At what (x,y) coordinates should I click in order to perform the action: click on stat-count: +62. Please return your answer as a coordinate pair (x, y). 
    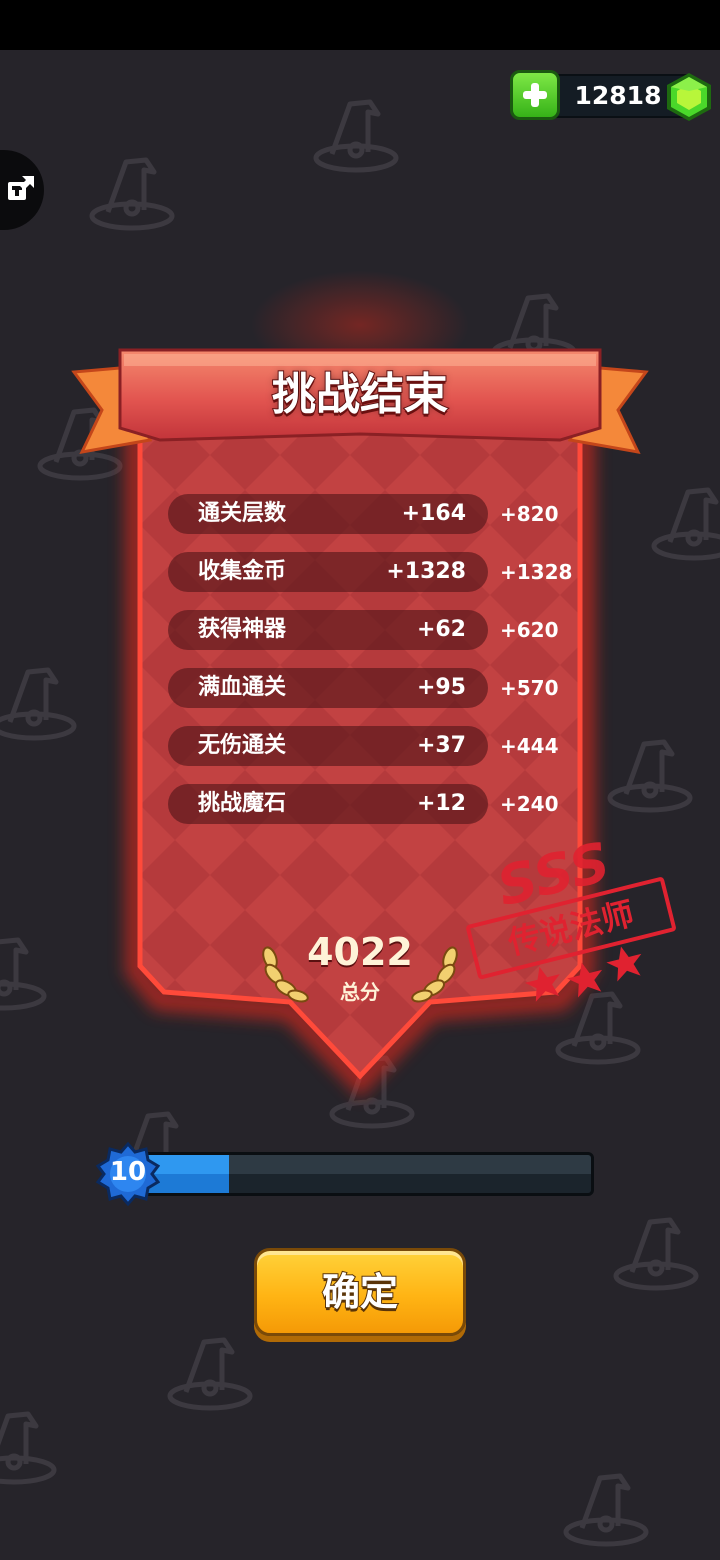
    Looking at the image, I should click on (441, 629).